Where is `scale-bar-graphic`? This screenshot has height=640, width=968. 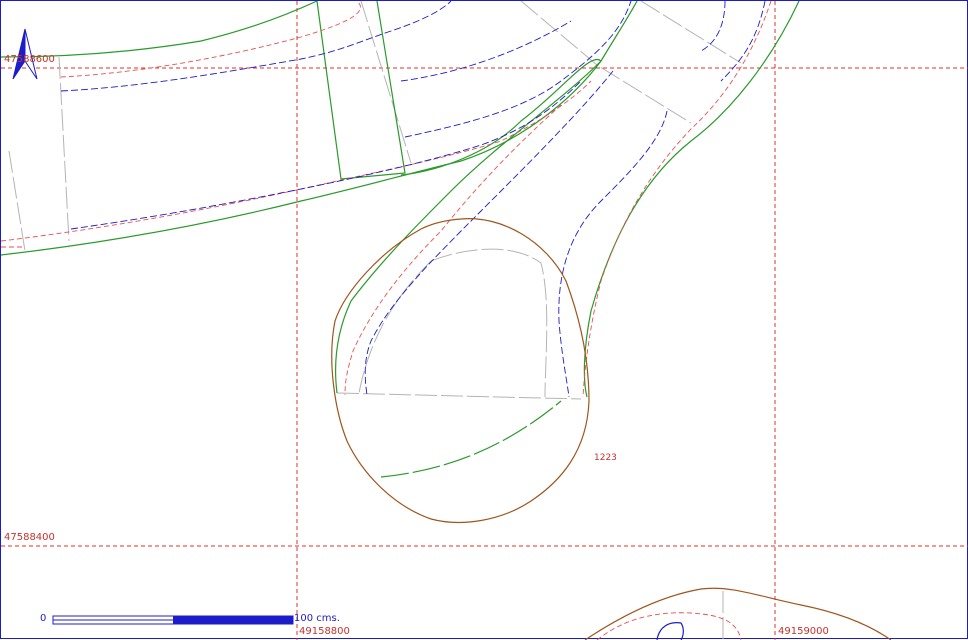 scale-bar-graphic is located at coordinates (173, 620).